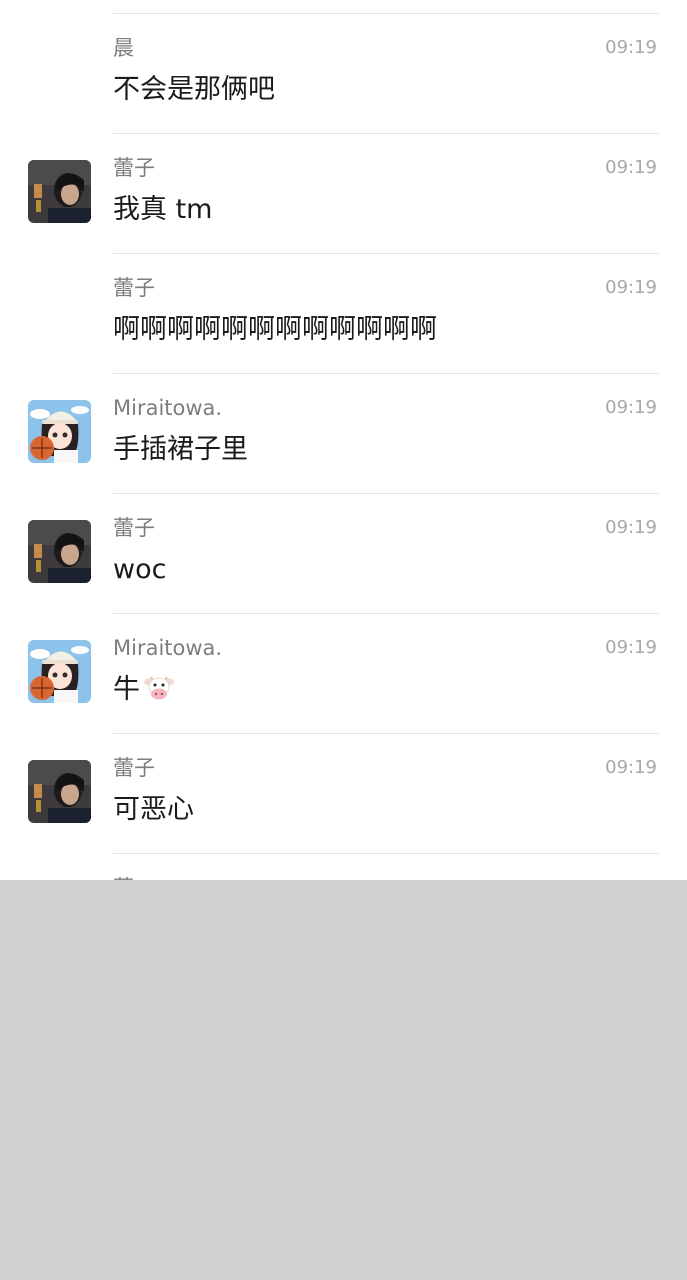 Image resolution: width=687 pixels, height=1280 pixels. Describe the element at coordinates (139, 570) in the screenshot. I see `message-text: woc` at that location.